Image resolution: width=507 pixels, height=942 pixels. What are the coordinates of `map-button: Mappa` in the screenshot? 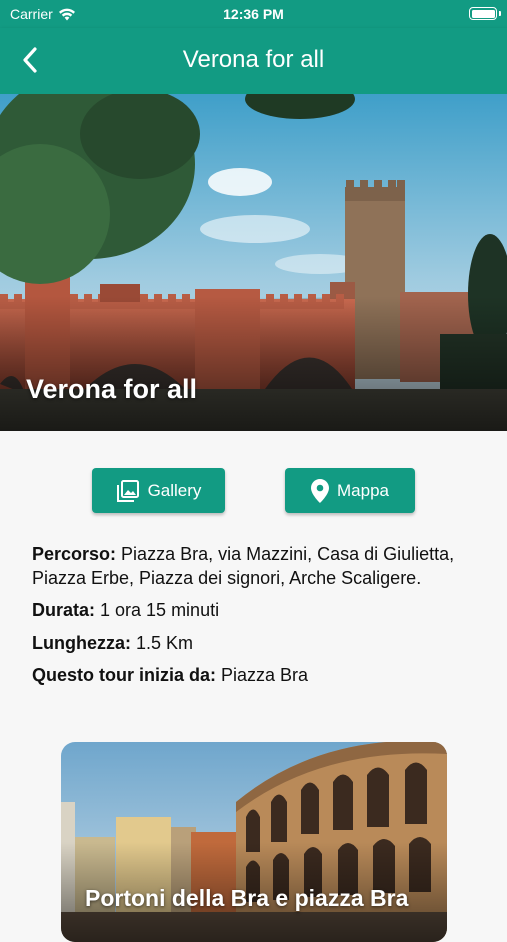 It's located at (350, 490).